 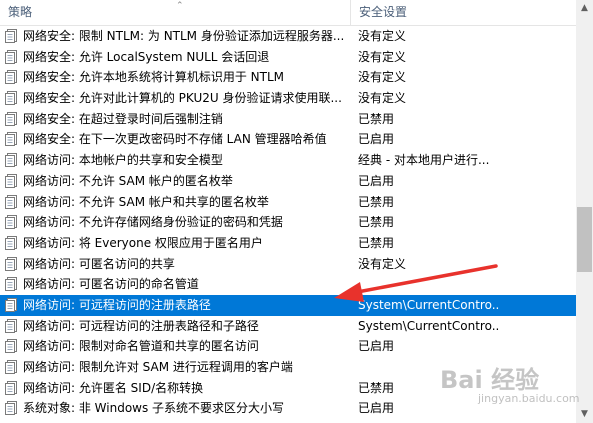 I want to click on table-row: 网络访问: 限制对命名管道和共享的匿名访问 已启用, so click(x=288, y=346).